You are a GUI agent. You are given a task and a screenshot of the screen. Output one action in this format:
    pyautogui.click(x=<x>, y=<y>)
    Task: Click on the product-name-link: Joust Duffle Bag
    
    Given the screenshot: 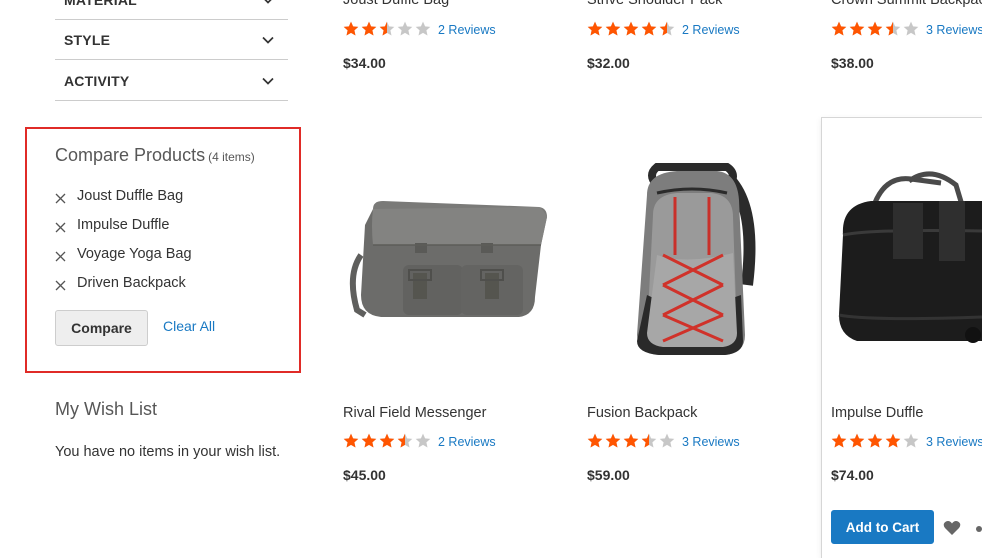 What is the action you would take?
    pyautogui.click(x=396, y=4)
    